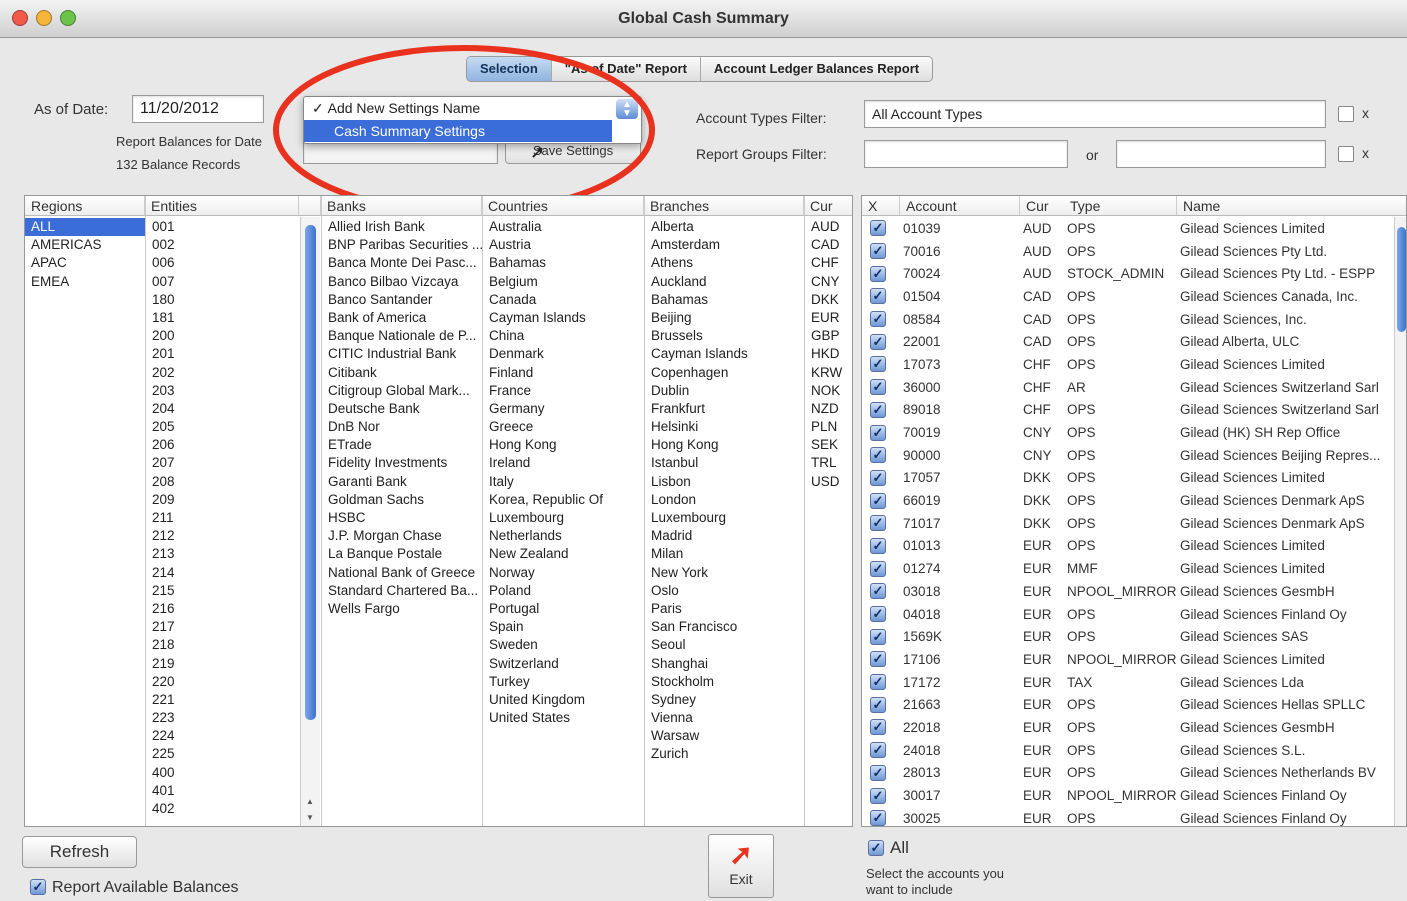 Image resolution: width=1407 pixels, height=901 pixels. I want to click on bank-item: Allied Irish Bank, so click(402, 227).